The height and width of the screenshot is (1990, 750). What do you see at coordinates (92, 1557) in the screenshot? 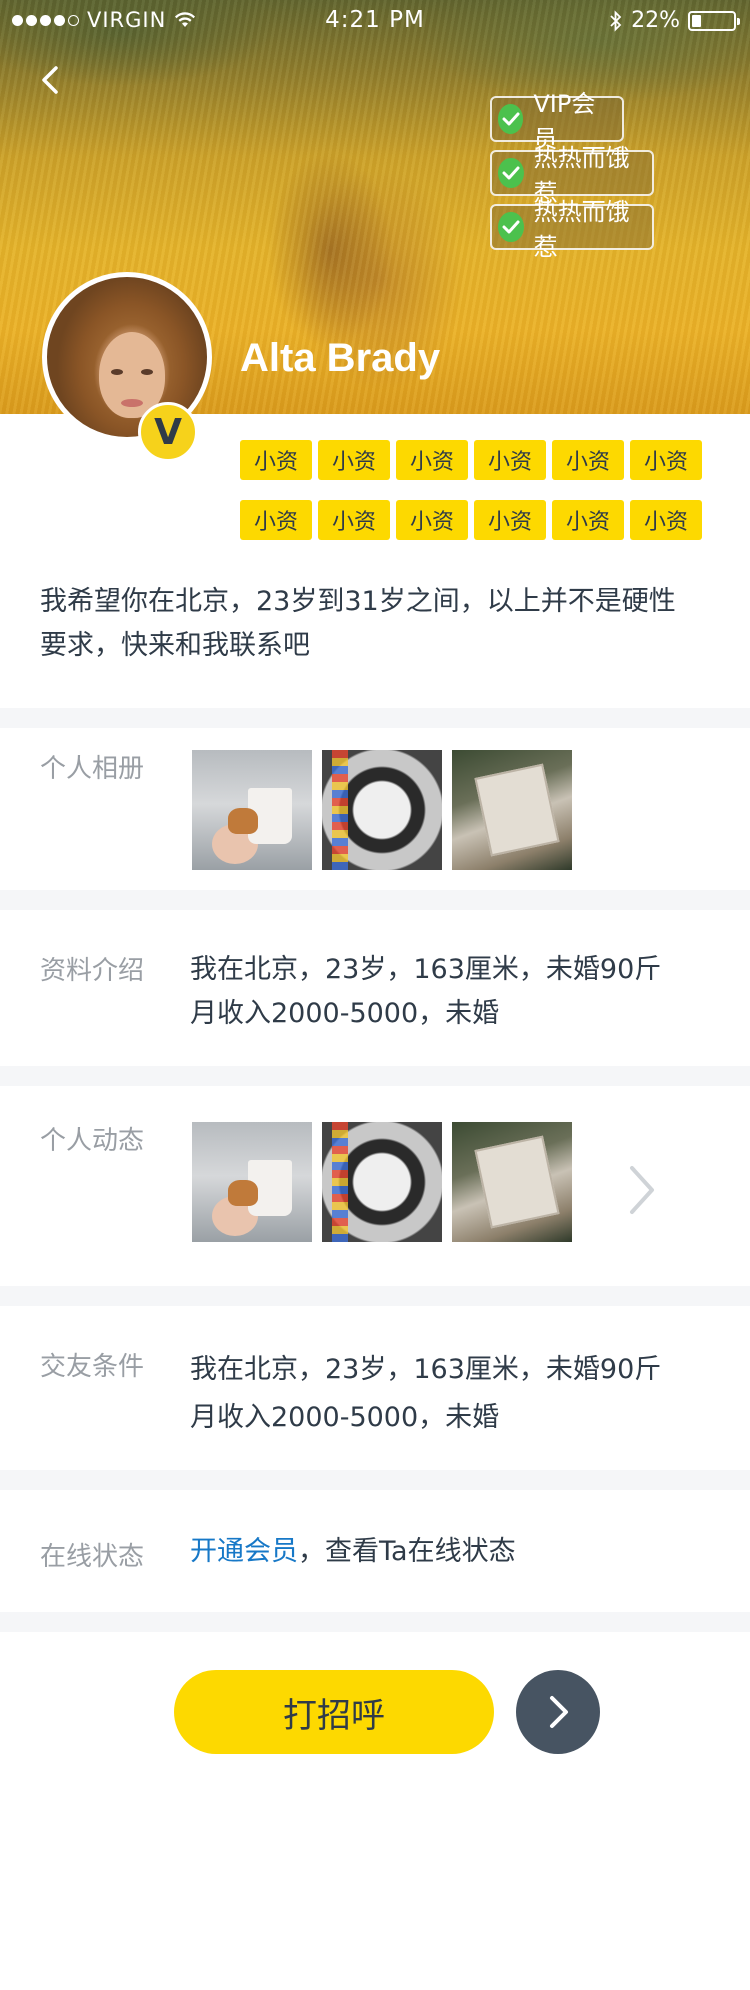
I see `online-label: 在线状态` at bounding box center [92, 1557].